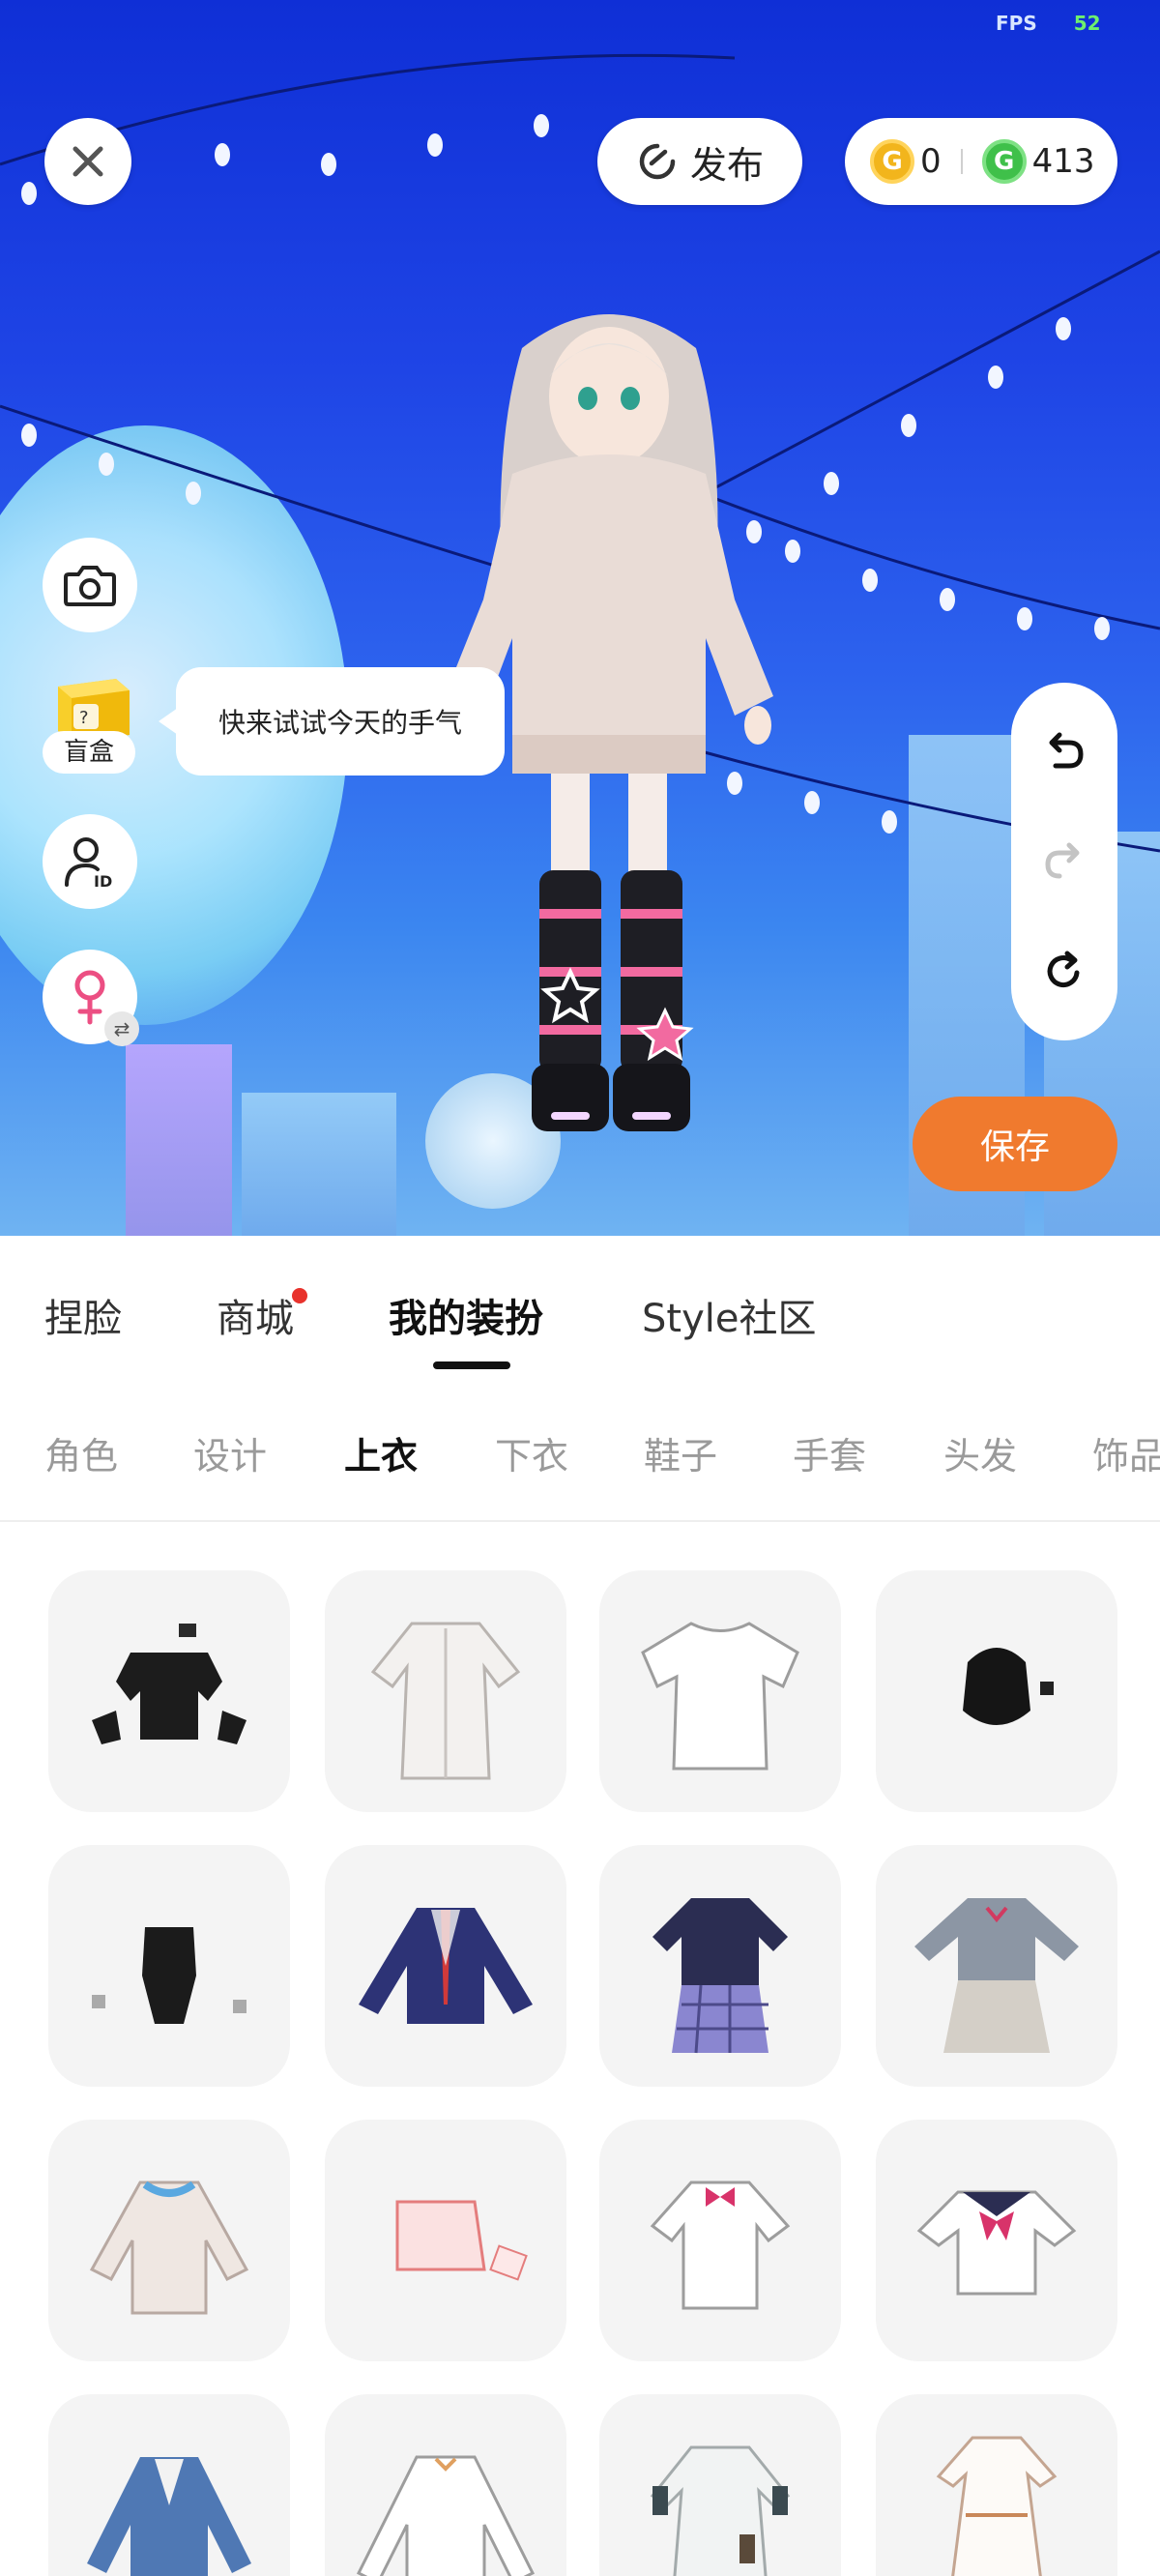 This screenshot has width=1160, height=2576. What do you see at coordinates (462, 2240) in the screenshot?
I see `pink-crop-top-icon` at bounding box center [462, 2240].